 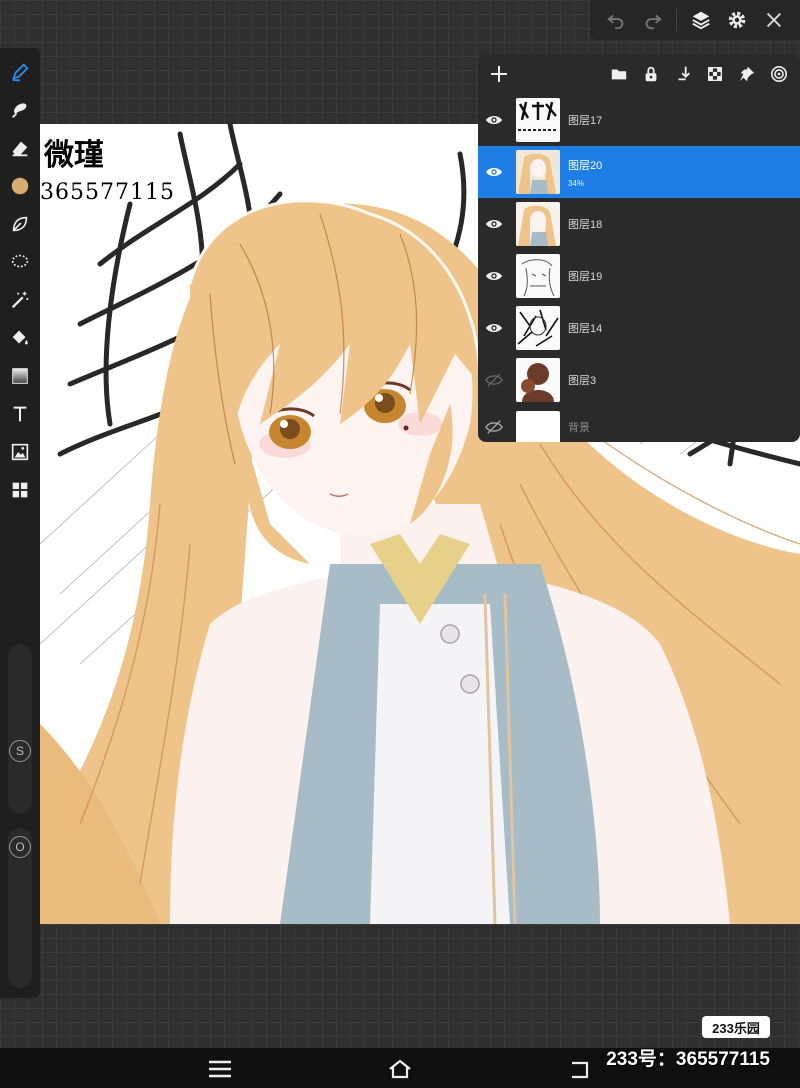 What do you see at coordinates (774, 20) in the screenshot?
I see `close-icon` at bounding box center [774, 20].